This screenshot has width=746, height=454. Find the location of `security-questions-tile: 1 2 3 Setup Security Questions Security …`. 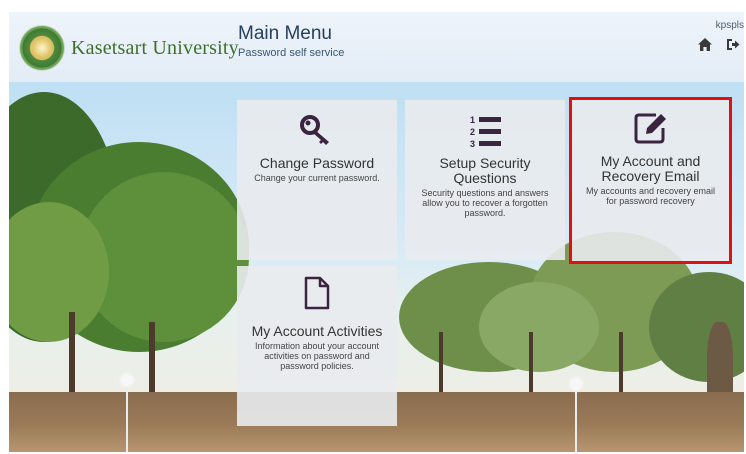

security-questions-tile: 1 2 3 Setup Security Questions Security … is located at coordinates (485, 180).